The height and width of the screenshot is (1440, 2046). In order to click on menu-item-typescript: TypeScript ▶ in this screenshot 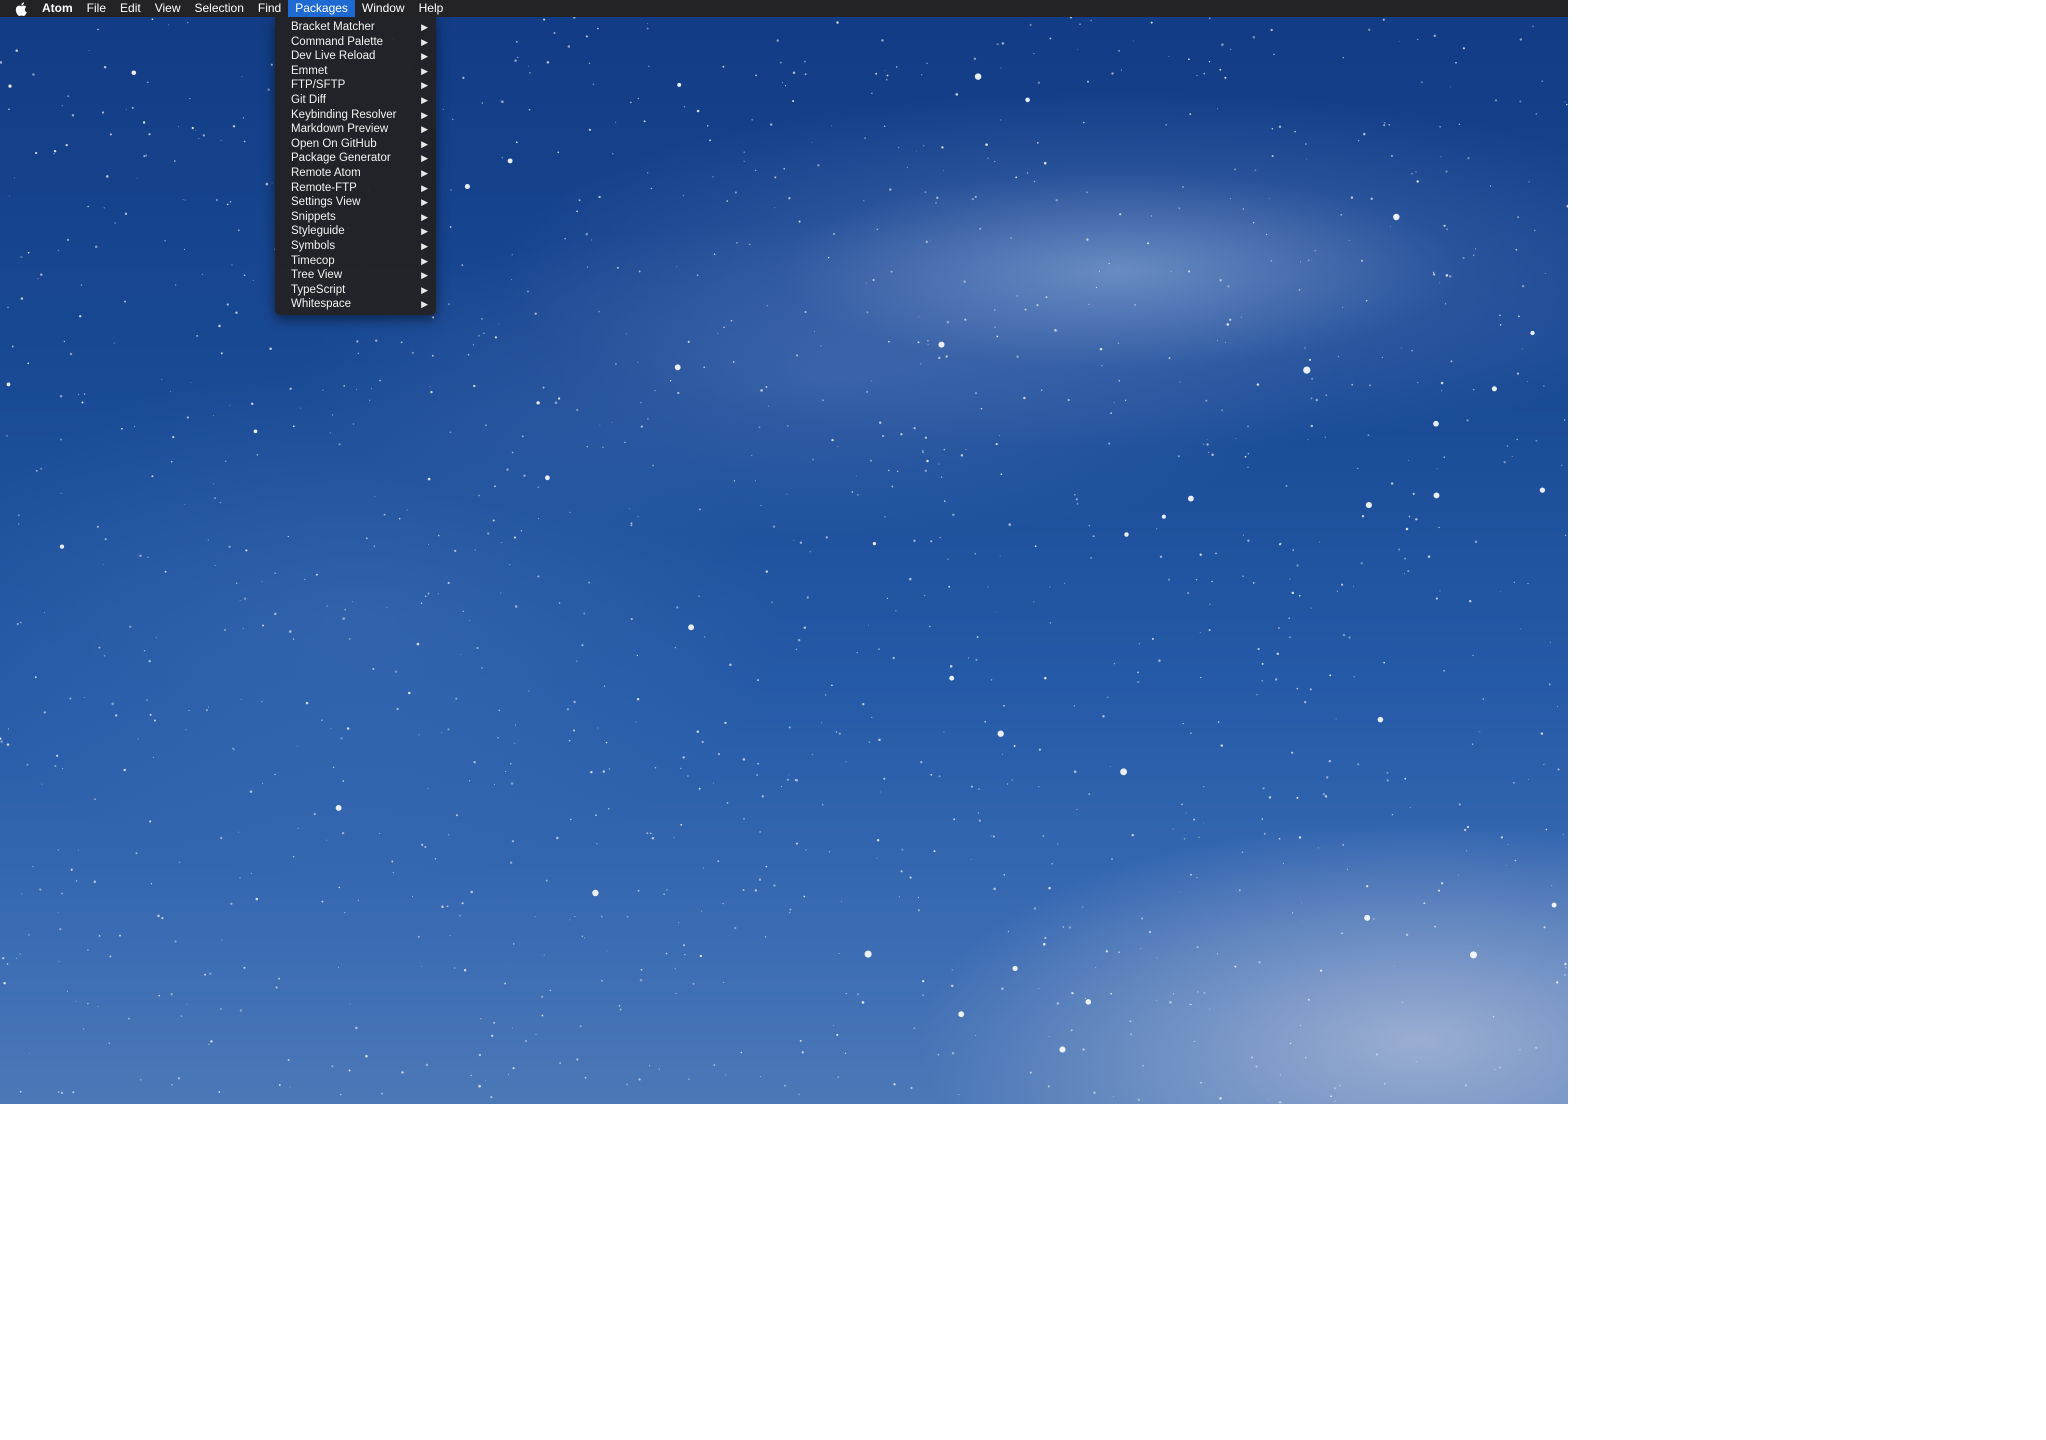, I will do `click(355, 290)`.